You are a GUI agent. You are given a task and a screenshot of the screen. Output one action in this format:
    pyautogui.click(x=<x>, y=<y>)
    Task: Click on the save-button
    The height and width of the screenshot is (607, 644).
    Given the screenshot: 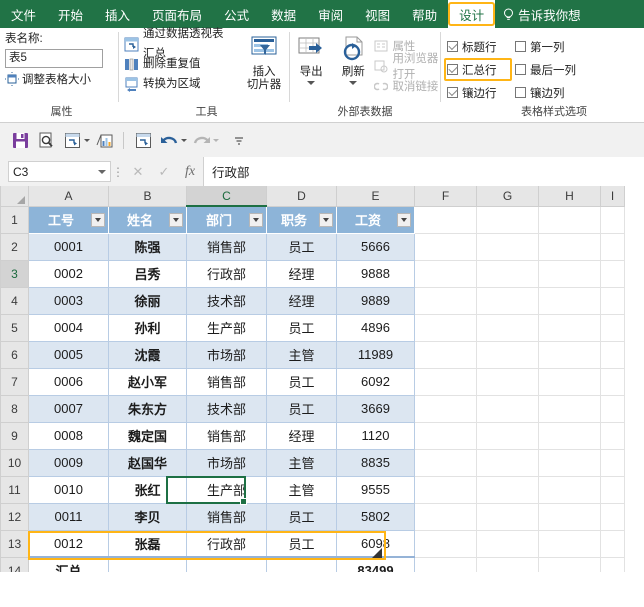 What is the action you would take?
    pyautogui.click(x=20, y=140)
    